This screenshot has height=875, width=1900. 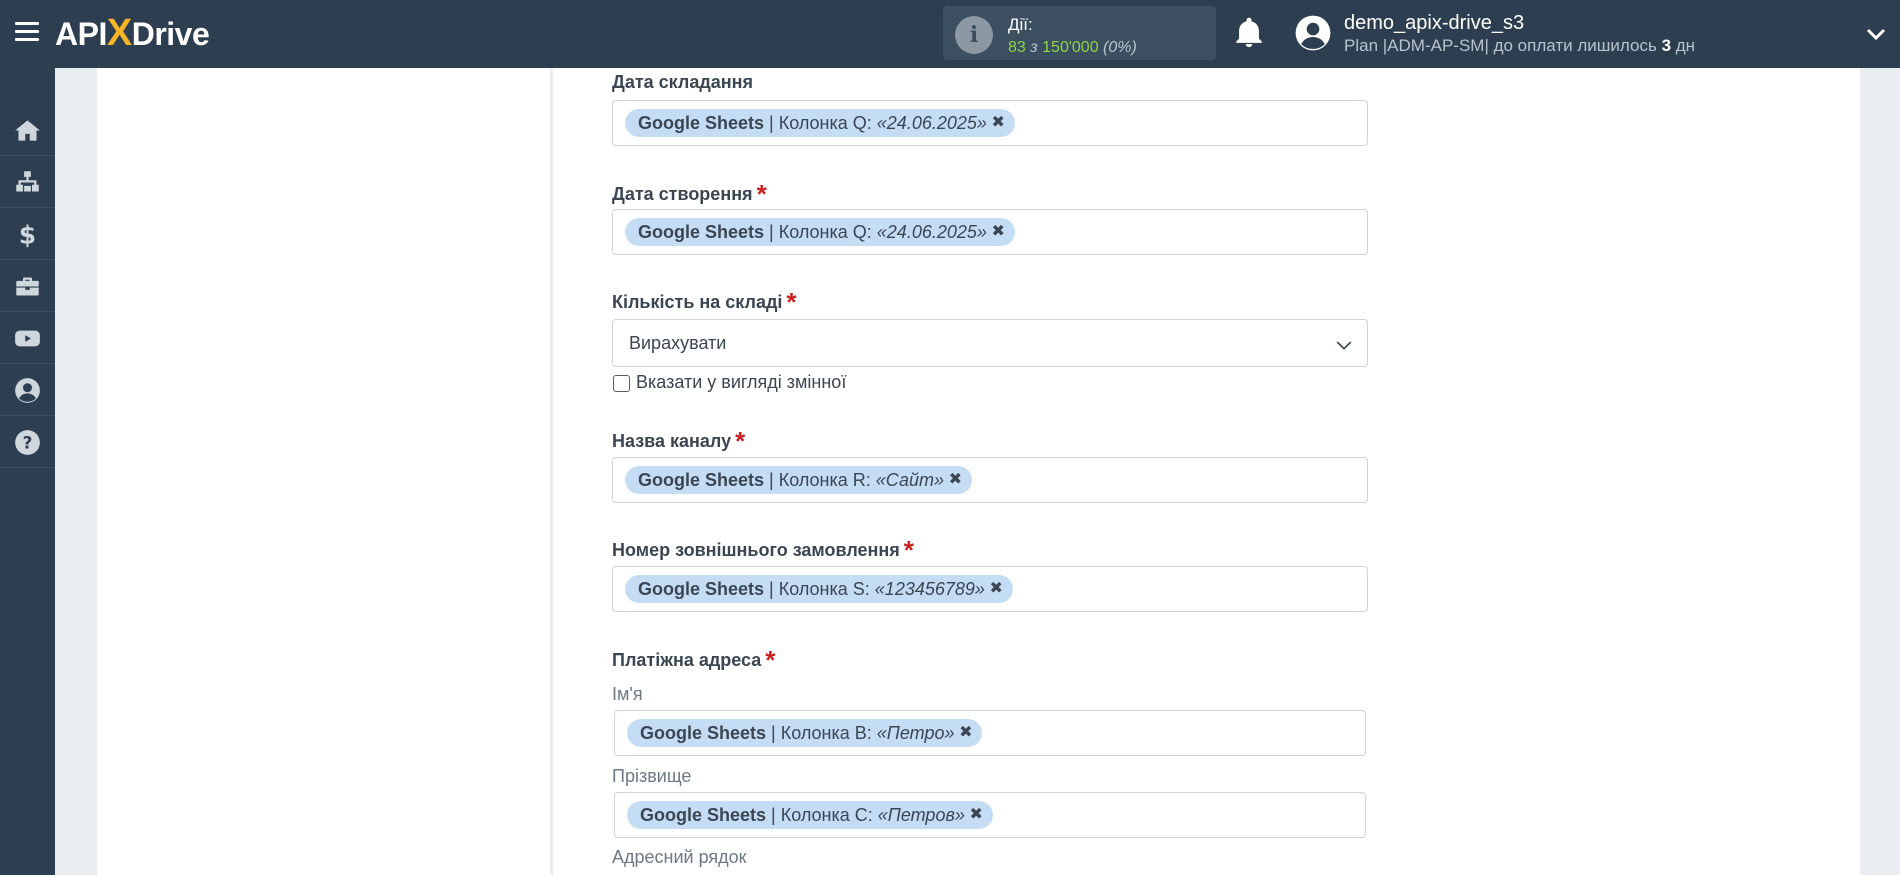 What do you see at coordinates (132, 33) in the screenshot?
I see `logo: APIXDrive` at bounding box center [132, 33].